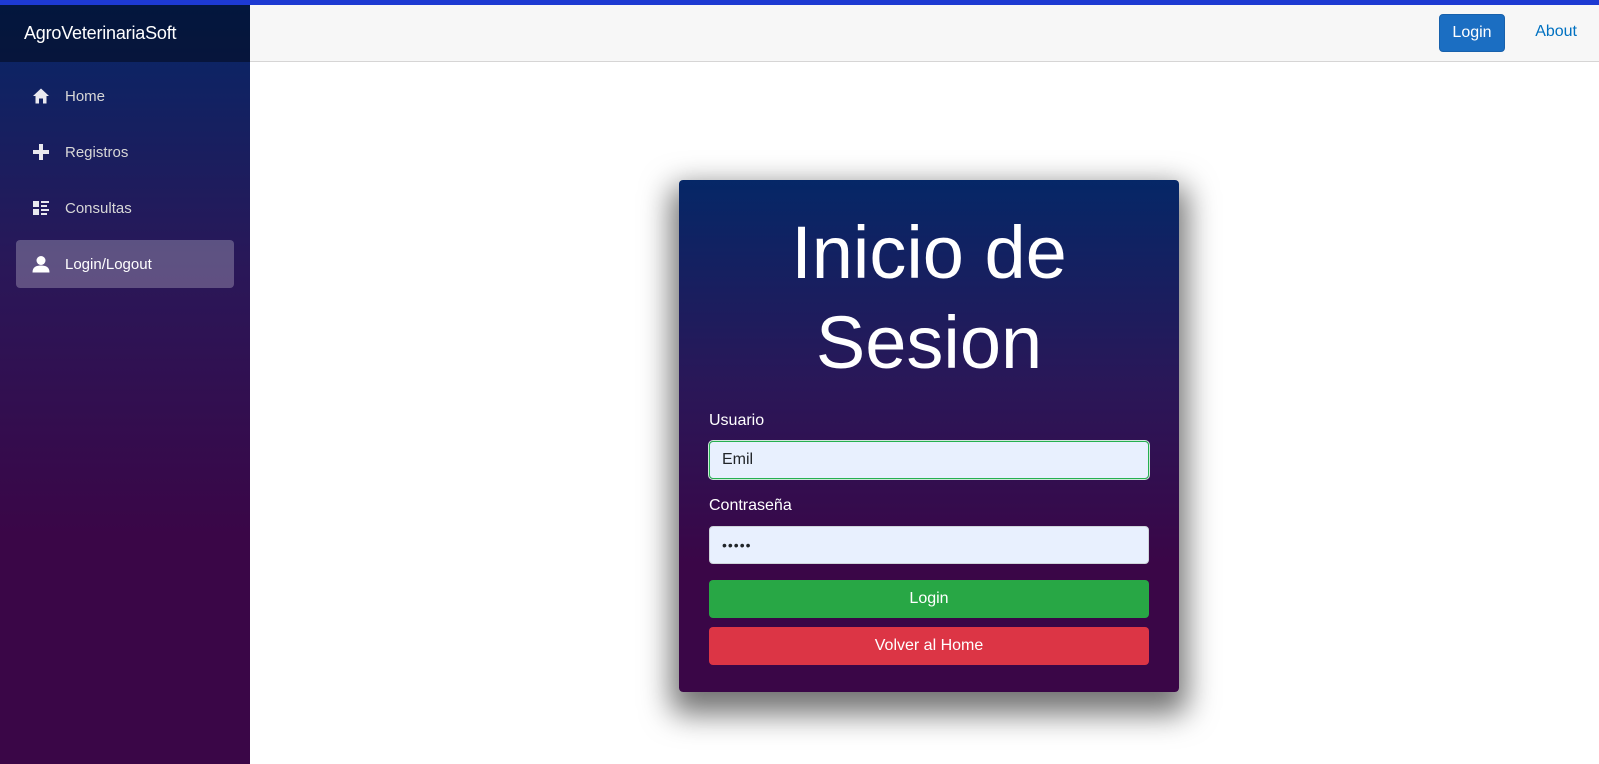  I want to click on username-field, so click(929, 460).